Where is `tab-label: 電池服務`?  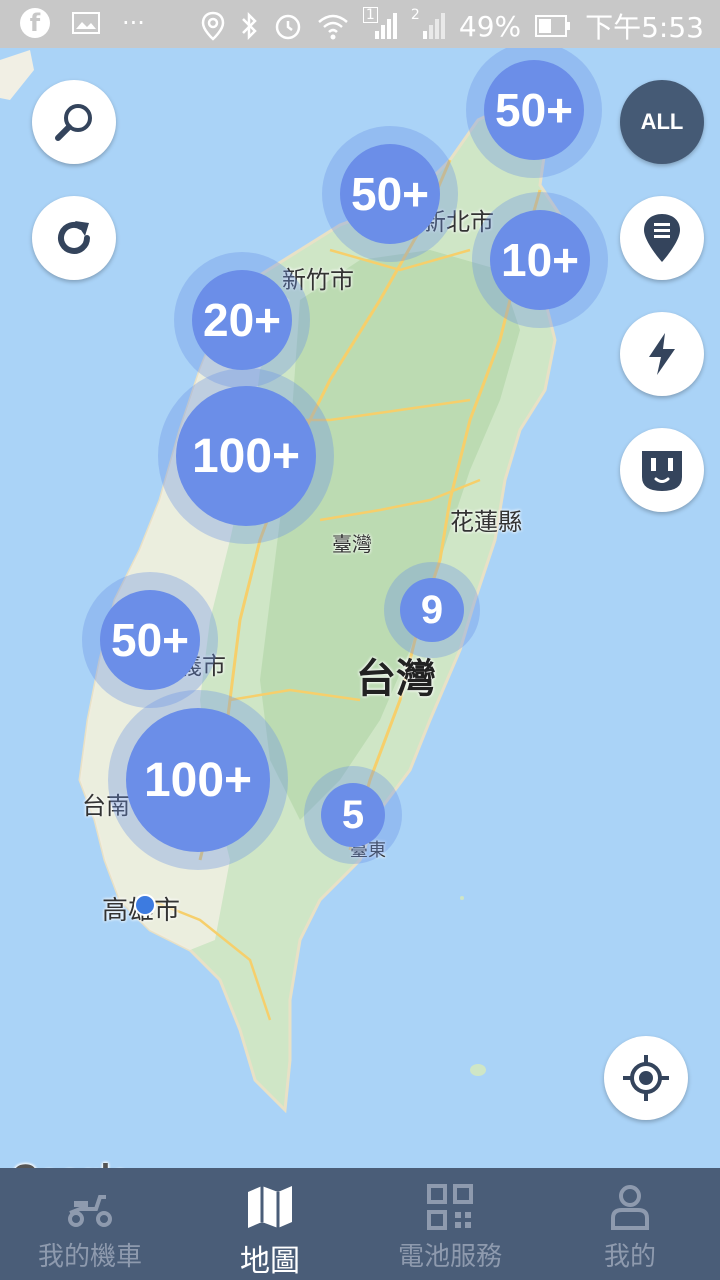 tab-label: 電池服務 is located at coordinates (449, 1257).